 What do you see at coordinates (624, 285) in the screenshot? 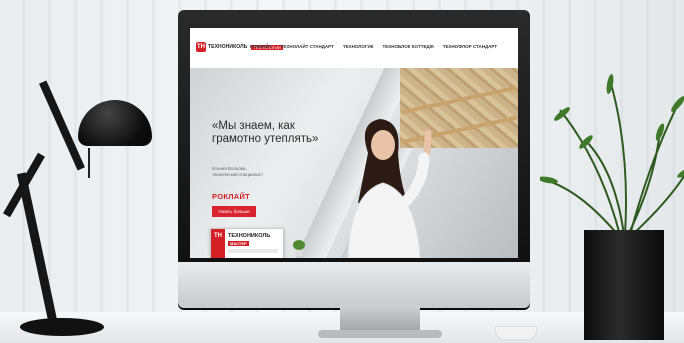
I see `plant-pot` at bounding box center [624, 285].